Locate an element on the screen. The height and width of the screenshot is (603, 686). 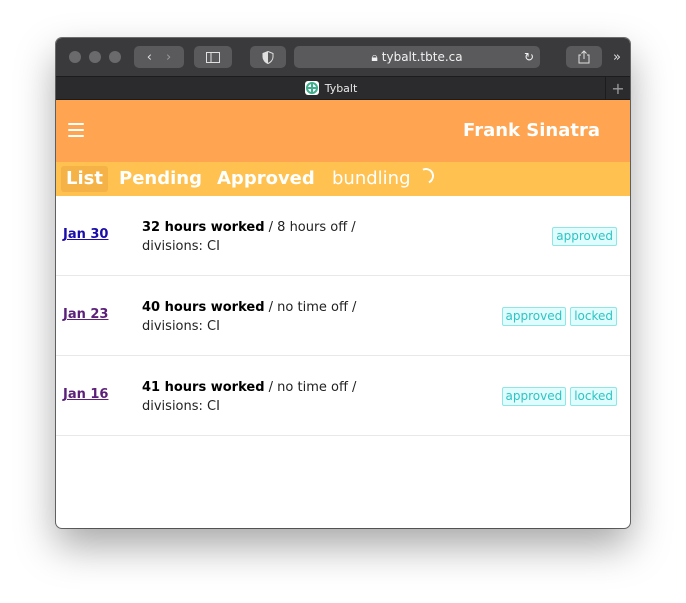
sidebar-icon is located at coordinates (213, 57).